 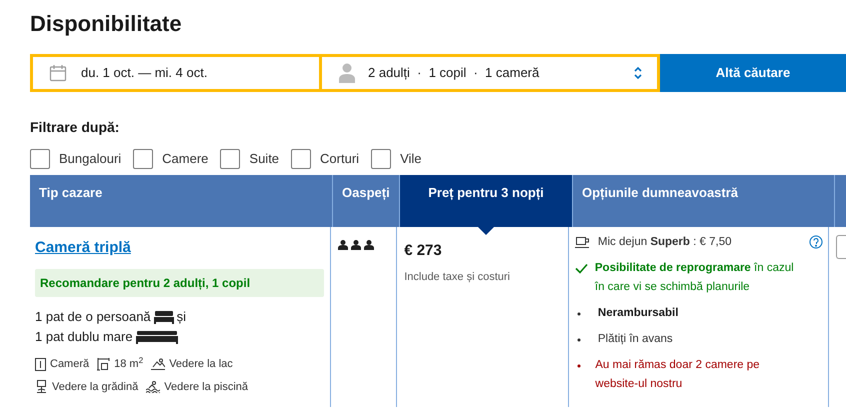 What do you see at coordinates (206, 387) in the screenshot?
I see `feature-text: Vedere la piscină` at bounding box center [206, 387].